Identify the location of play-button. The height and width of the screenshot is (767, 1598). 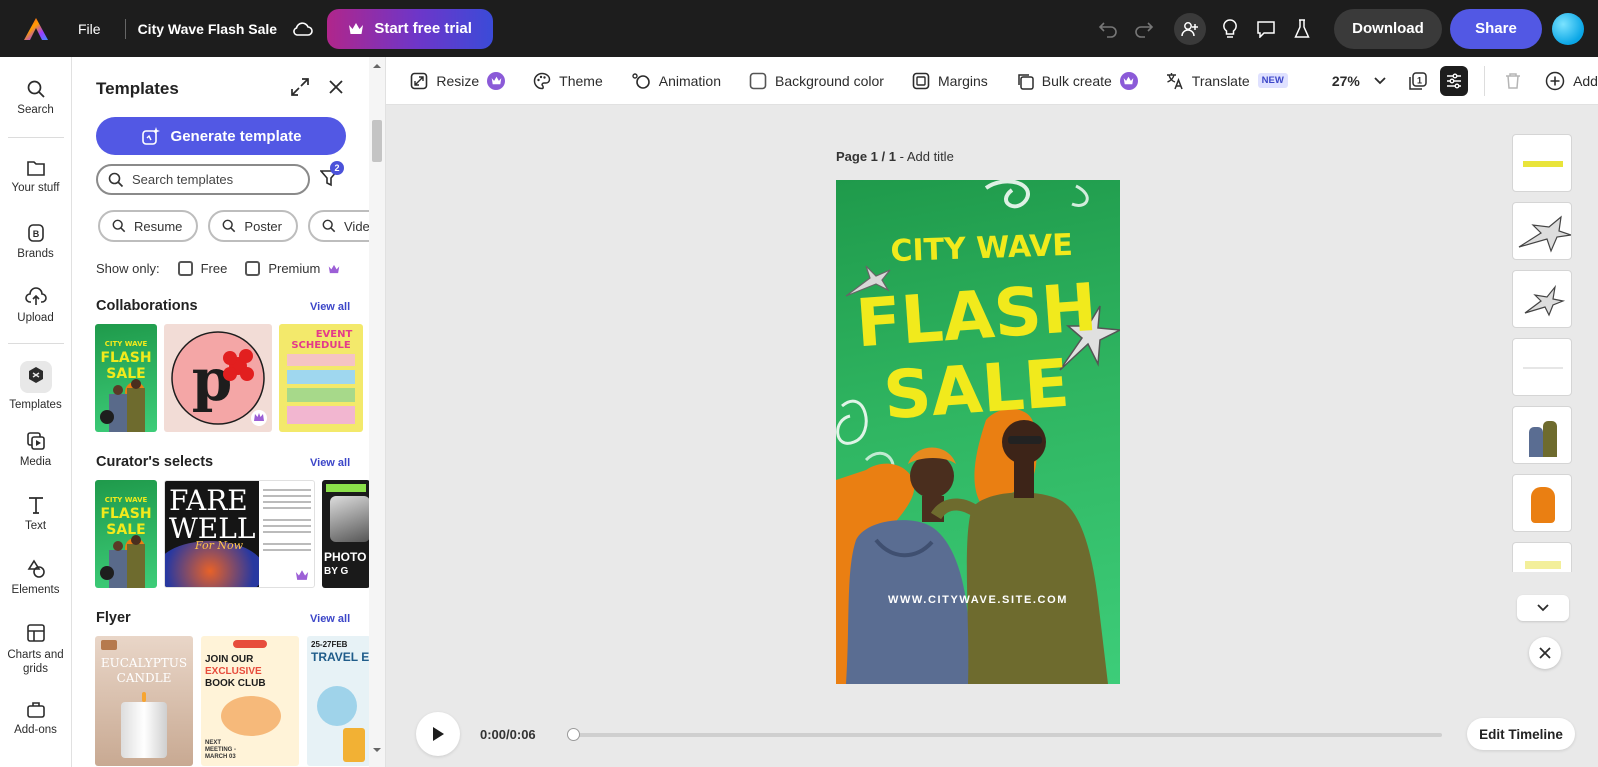
(438, 734).